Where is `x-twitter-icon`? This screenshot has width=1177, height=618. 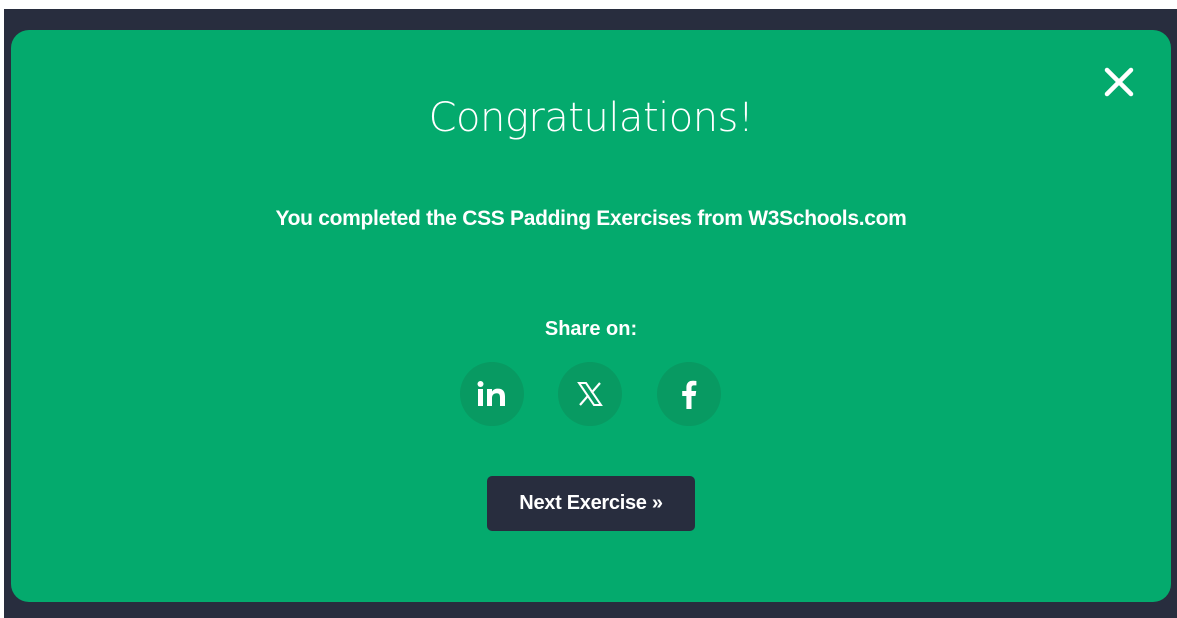 x-twitter-icon is located at coordinates (590, 394).